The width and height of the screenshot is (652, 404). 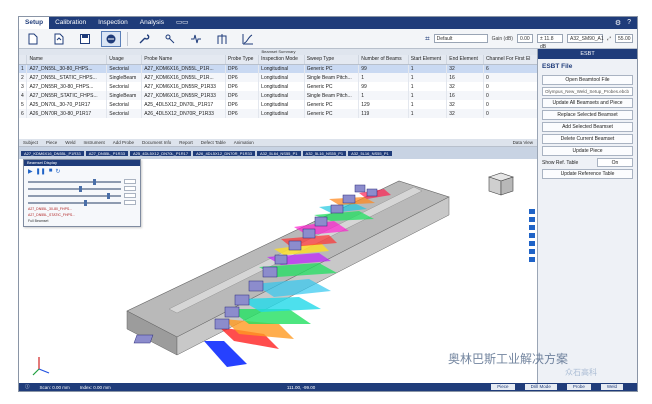 I want to click on table-cell: 1, so click(x=383, y=77).